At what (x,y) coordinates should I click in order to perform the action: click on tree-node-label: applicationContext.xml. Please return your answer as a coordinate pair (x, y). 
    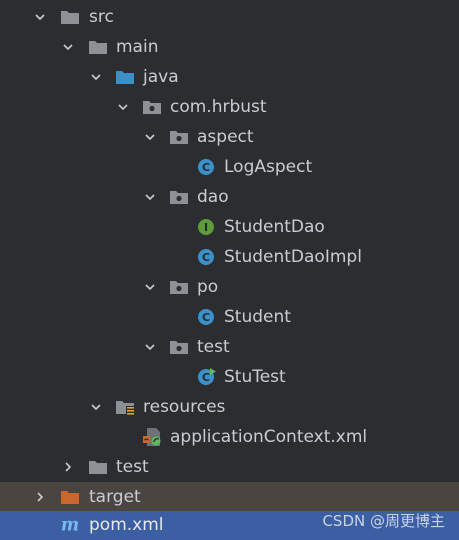
    Looking at the image, I should click on (269, 437).